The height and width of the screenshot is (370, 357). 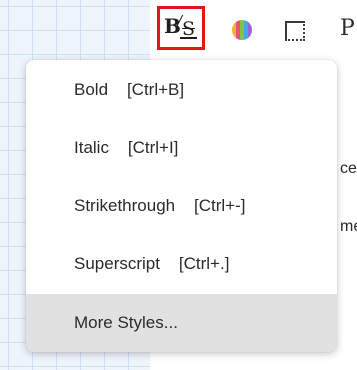 What do you see at coordinates (153, 147) in the screenshot?
I see `menu-item-shortcut: [Ctrl+I]` at bounding box center [153, 147].